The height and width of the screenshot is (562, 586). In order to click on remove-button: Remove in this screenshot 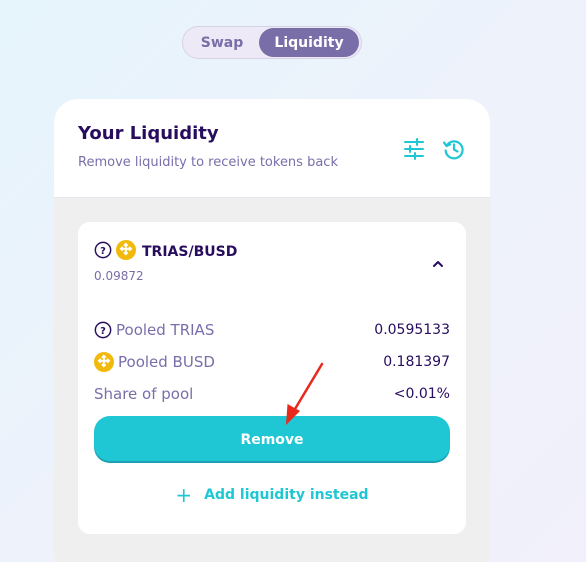, I will do `click(272, 439)`.